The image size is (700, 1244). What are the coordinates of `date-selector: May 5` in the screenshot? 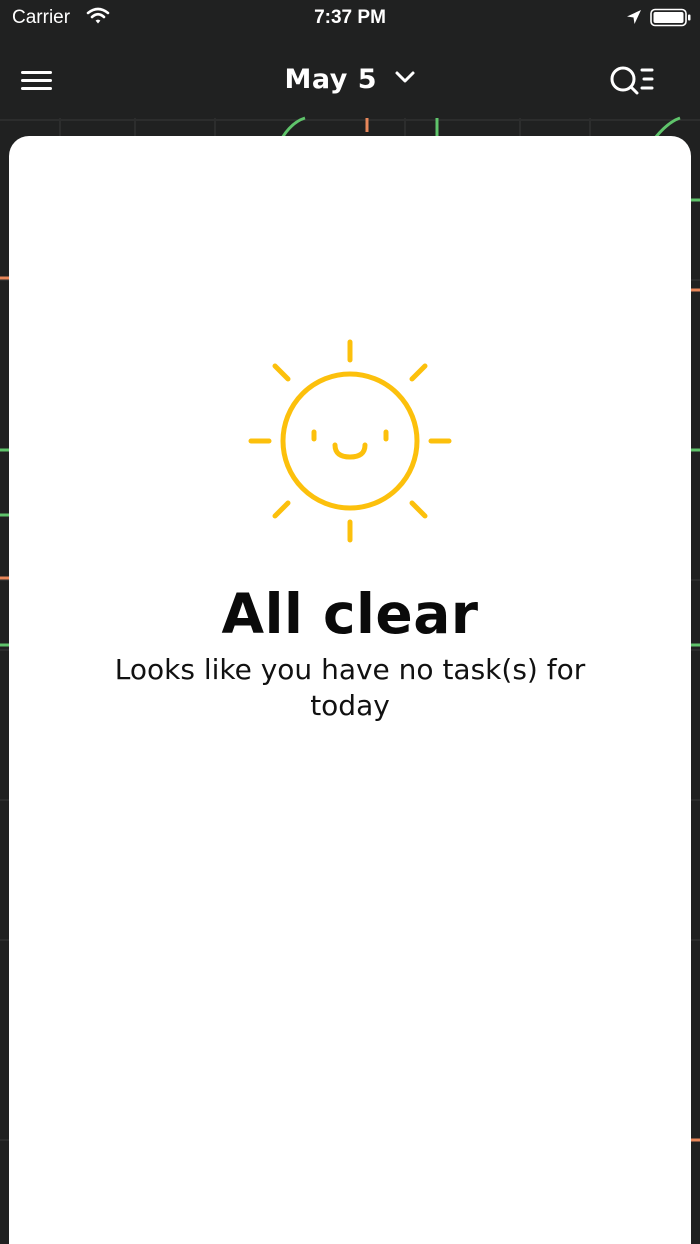 It's located at (350, 79).